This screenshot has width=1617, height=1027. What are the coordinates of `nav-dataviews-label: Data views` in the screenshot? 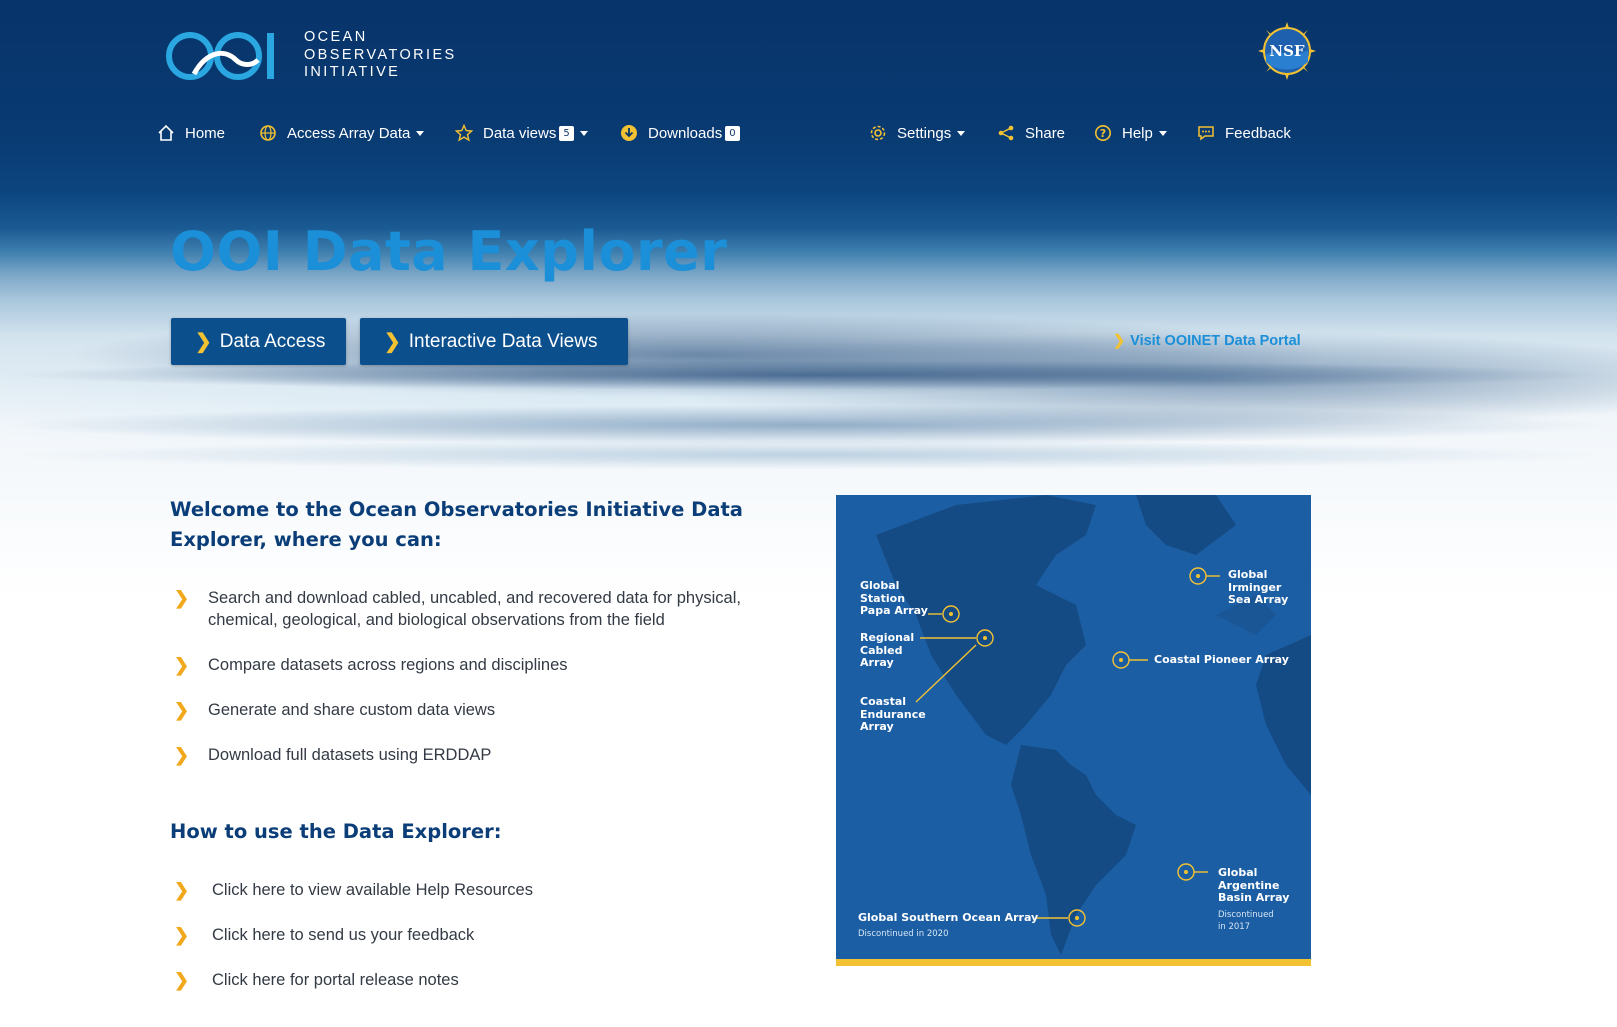 It's located at (520, 133).